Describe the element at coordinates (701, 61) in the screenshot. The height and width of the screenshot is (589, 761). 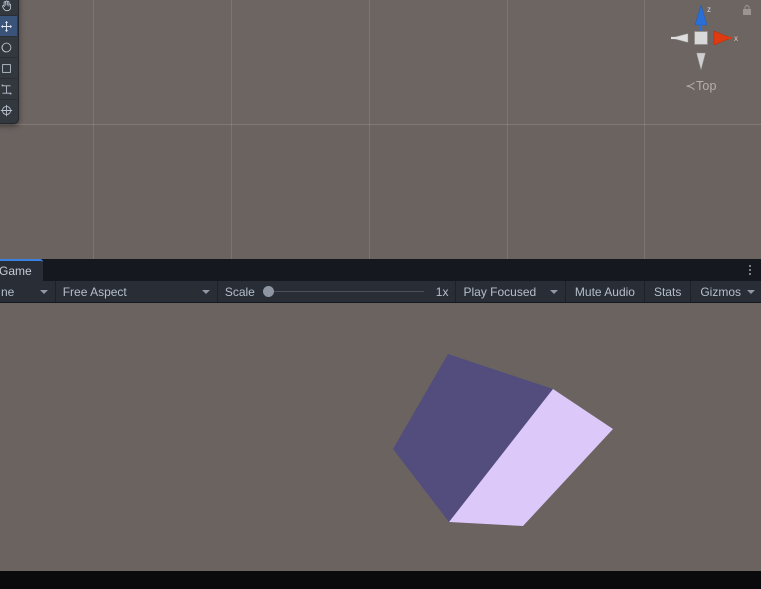
I see `gizmo-axis-neg-z` at that location.